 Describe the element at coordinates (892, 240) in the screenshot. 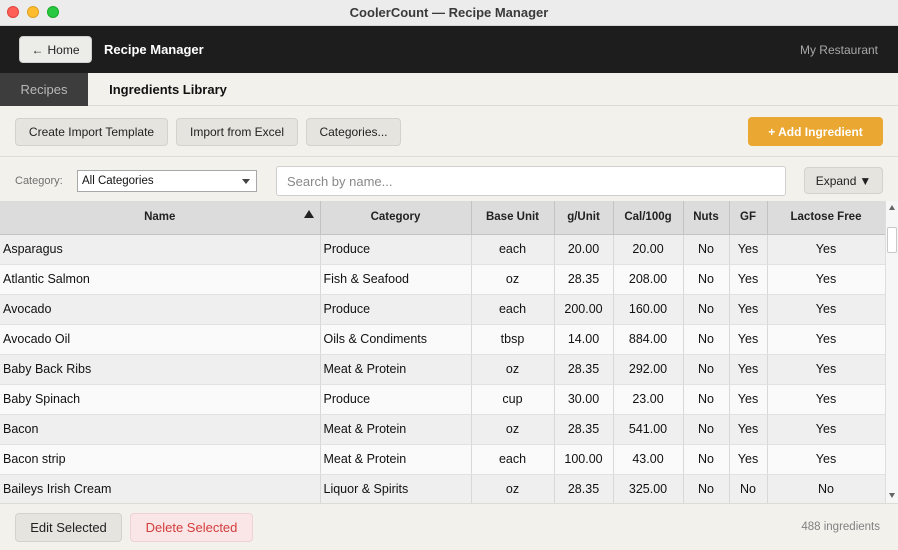

I see `scrollbar-thumb` at that location.